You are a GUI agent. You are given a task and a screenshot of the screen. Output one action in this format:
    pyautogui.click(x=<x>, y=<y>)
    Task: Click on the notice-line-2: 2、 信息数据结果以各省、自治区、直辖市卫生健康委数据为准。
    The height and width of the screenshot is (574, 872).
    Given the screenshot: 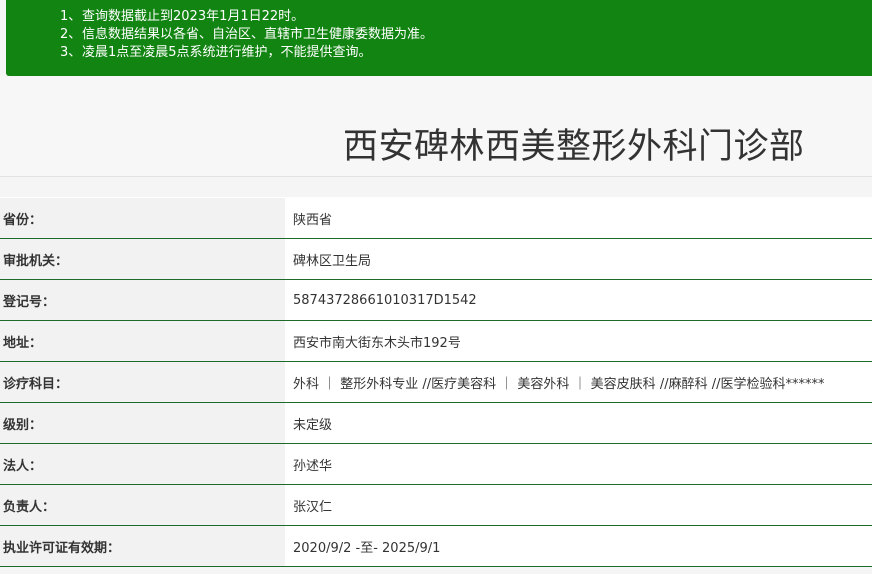 What is the action you would take?
    pyautogui.click(x=466, y=35)
    